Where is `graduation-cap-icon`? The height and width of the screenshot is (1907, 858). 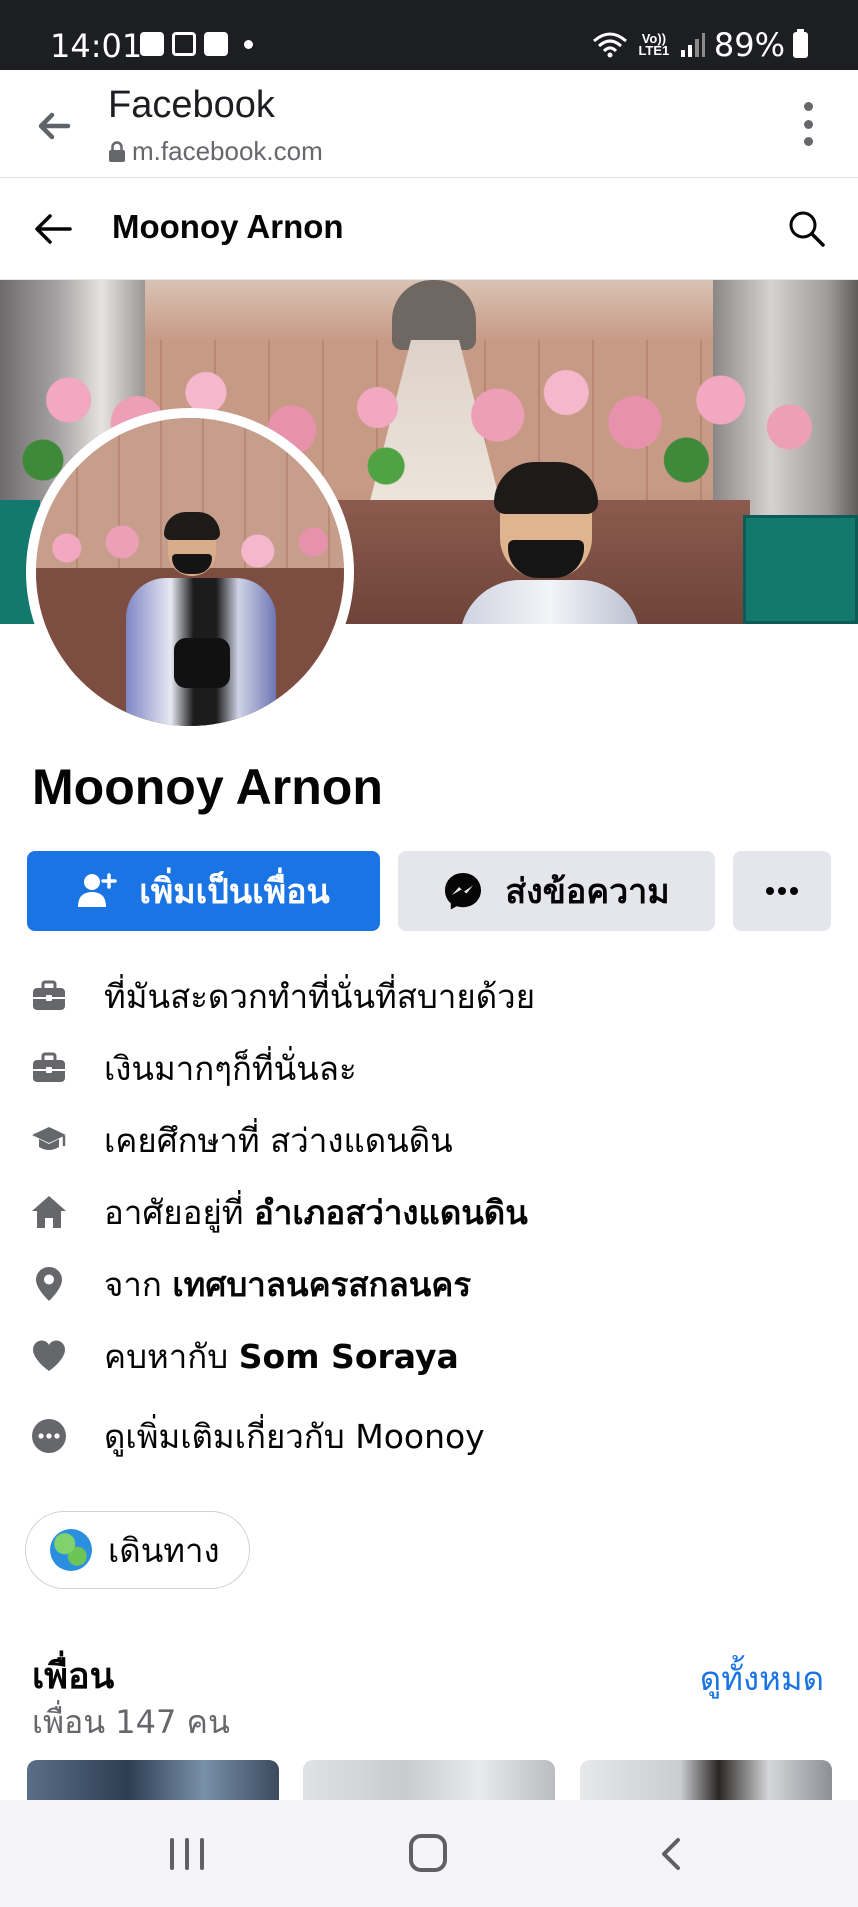 graduation-cap-icon is located at coordinates (49, 1138).